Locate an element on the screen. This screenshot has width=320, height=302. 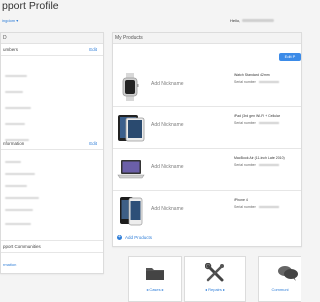
product-name: MacBook Air (11-inch Late 2010) is located at coordinates (259, 158).